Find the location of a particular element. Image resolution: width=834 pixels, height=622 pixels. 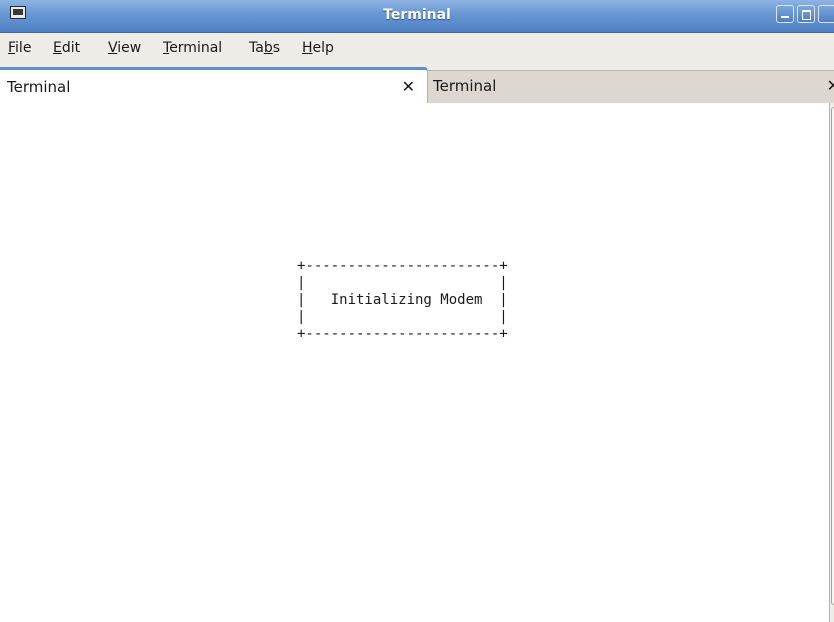

menu-help-label: elp is located at coordinates (323, 48).